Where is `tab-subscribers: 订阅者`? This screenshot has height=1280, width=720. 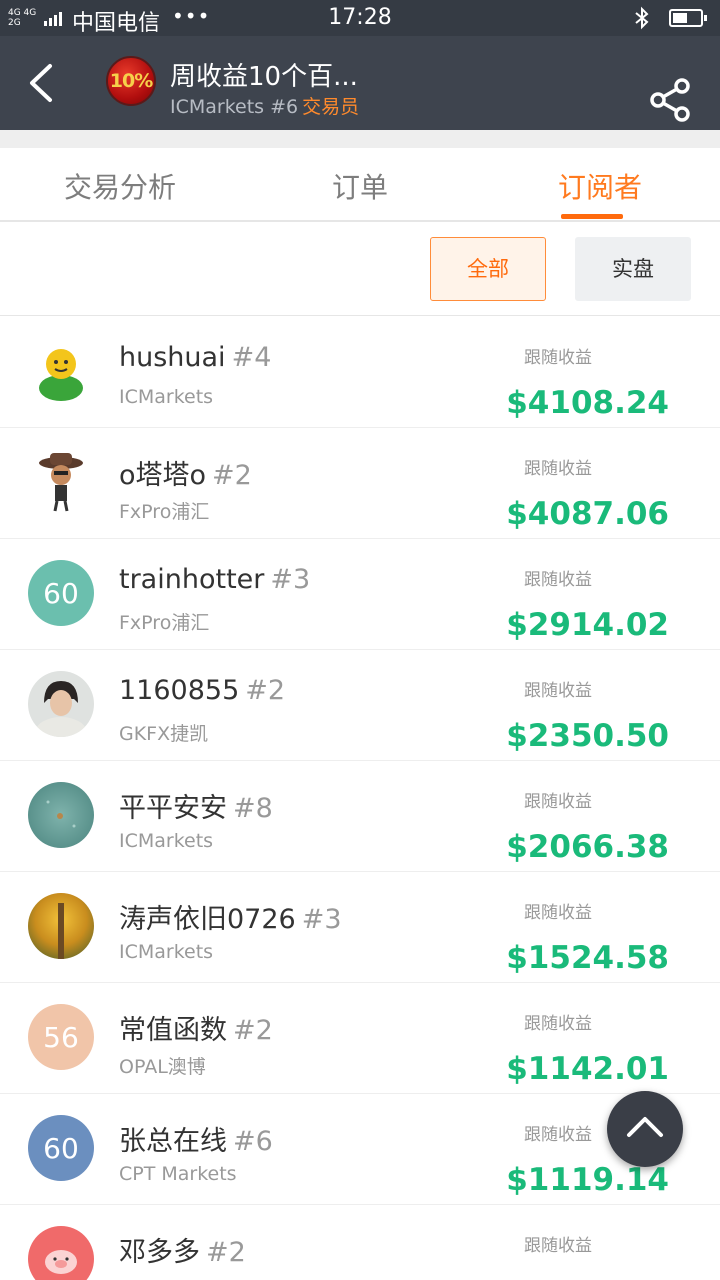
tab-subscribers: 订阅者 is located at coordinates (600, 186).